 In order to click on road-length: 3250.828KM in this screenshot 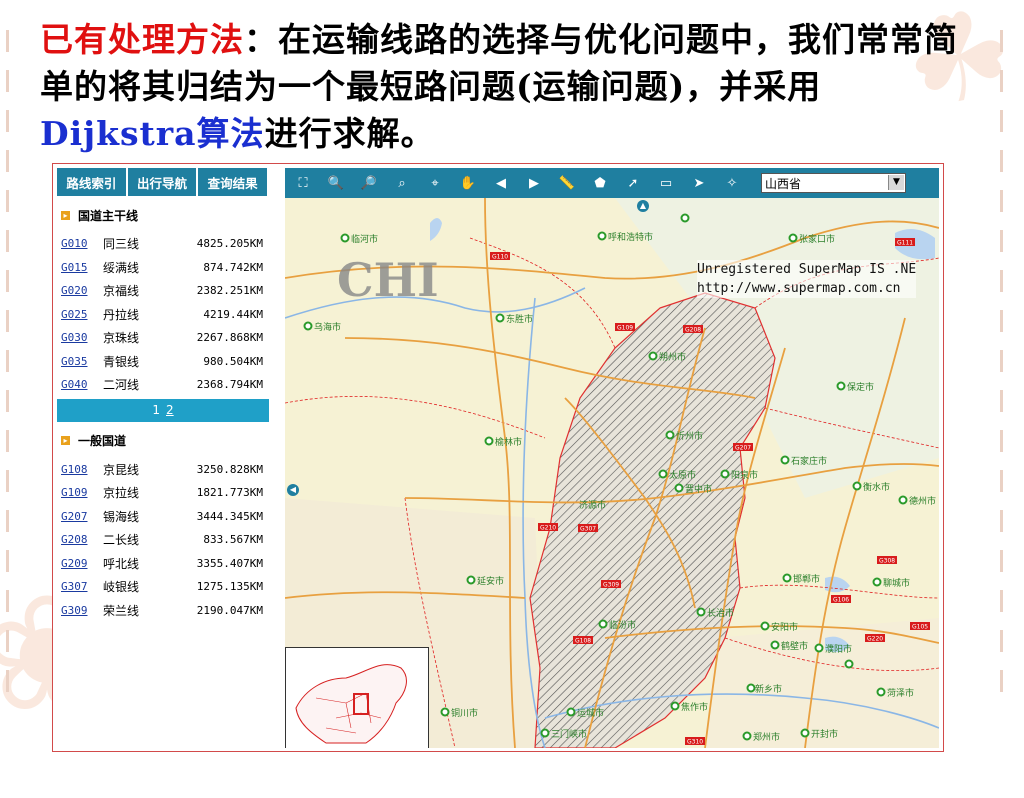, I will do `click(229, 469)`.